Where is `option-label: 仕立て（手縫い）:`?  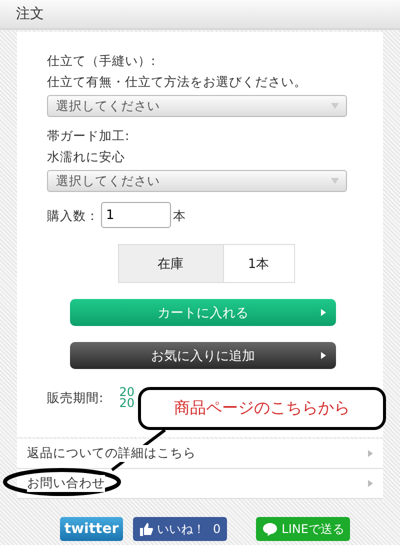 option-label: 仕立て（手縫い）: is located at coordinates (101, 61).